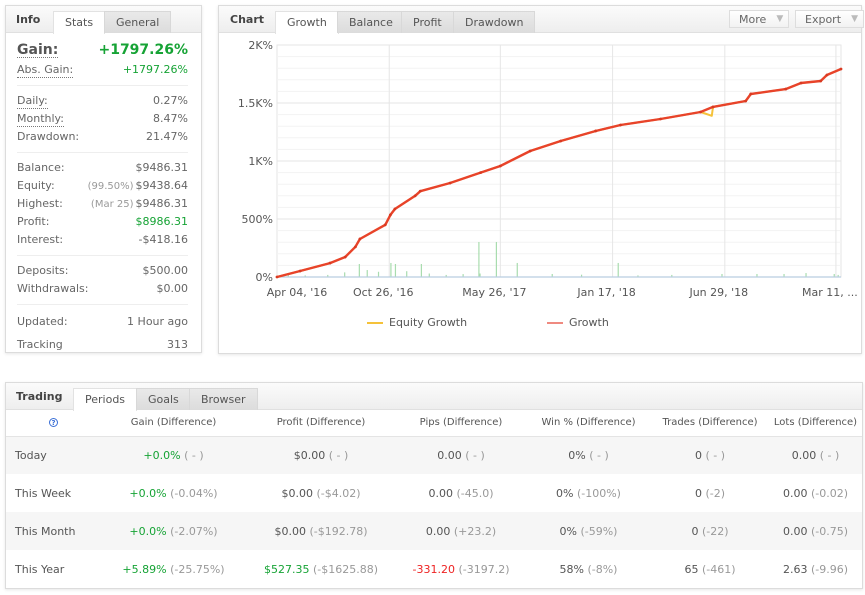 This screenshot has width=865, height=595. I want to click on col-gain: Gain (Difference), so click(173, 423).